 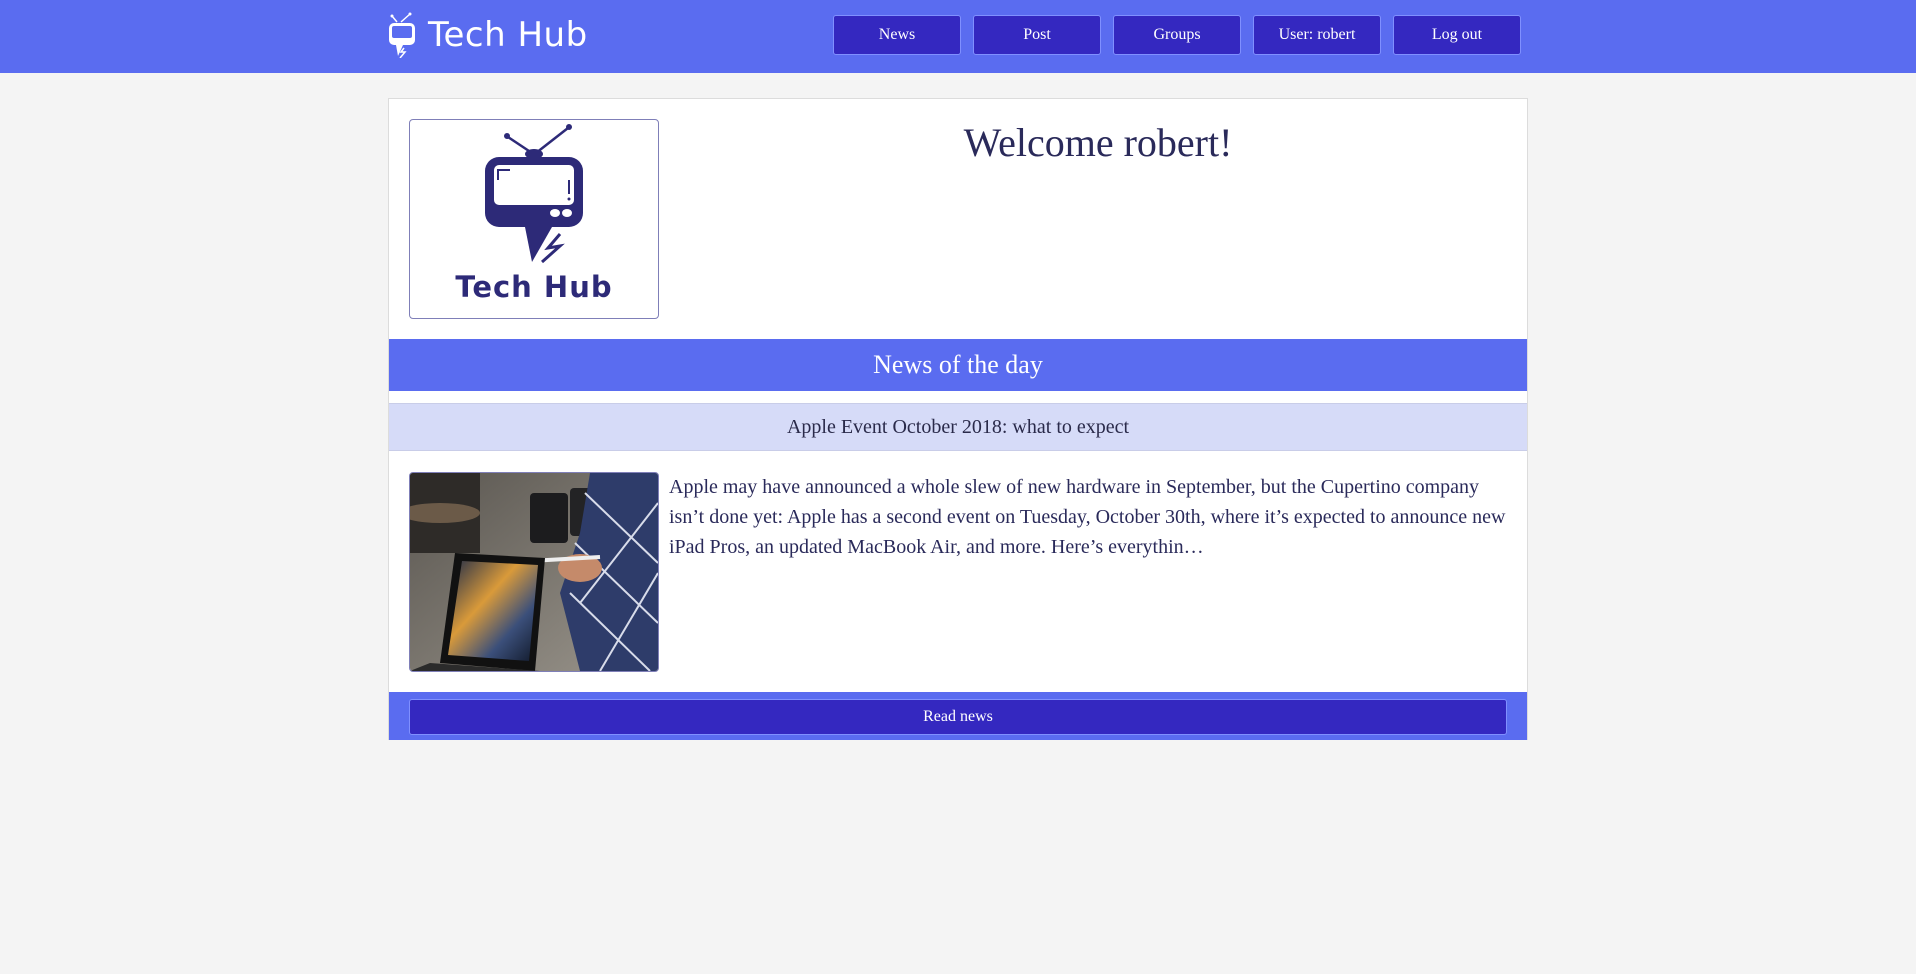 What do you see at coordinates (534, 219) in the screenshot?
I see `tech-hub-logo: Tech Hub` at bounding box center [534, 219].